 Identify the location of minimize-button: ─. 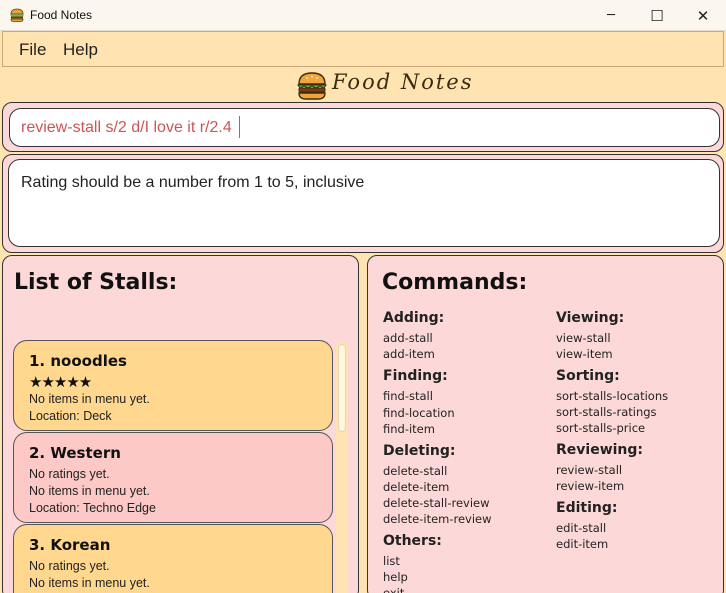
(611, 15).